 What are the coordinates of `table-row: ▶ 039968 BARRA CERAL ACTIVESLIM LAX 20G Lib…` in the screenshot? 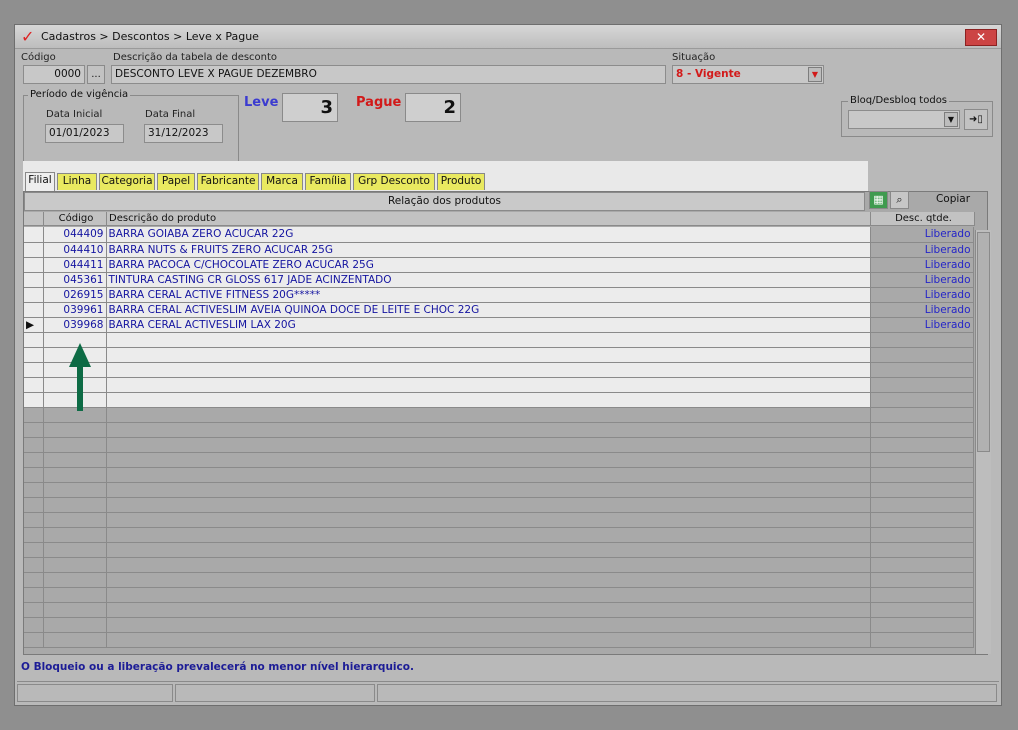 It's located at (499, 325).